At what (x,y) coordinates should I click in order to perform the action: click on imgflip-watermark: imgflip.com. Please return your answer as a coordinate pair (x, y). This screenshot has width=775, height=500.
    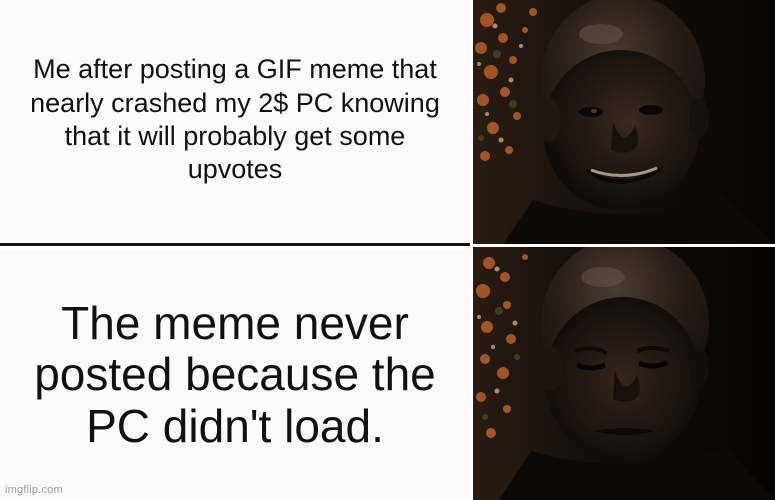
    Looking at the image, I should click on (34, 490).